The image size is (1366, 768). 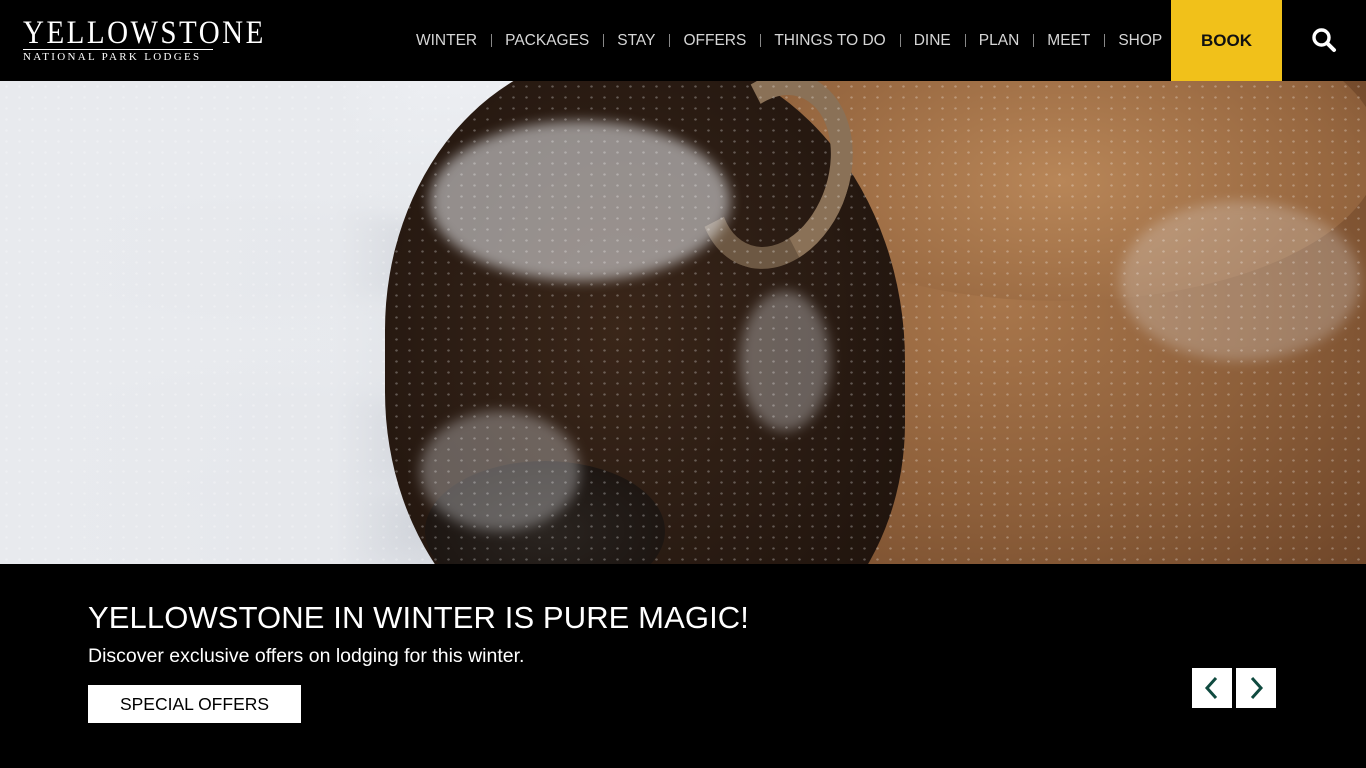 I want to click on nav-item-things-to-do: THINGS TO DO, so click(x=829, y=41).